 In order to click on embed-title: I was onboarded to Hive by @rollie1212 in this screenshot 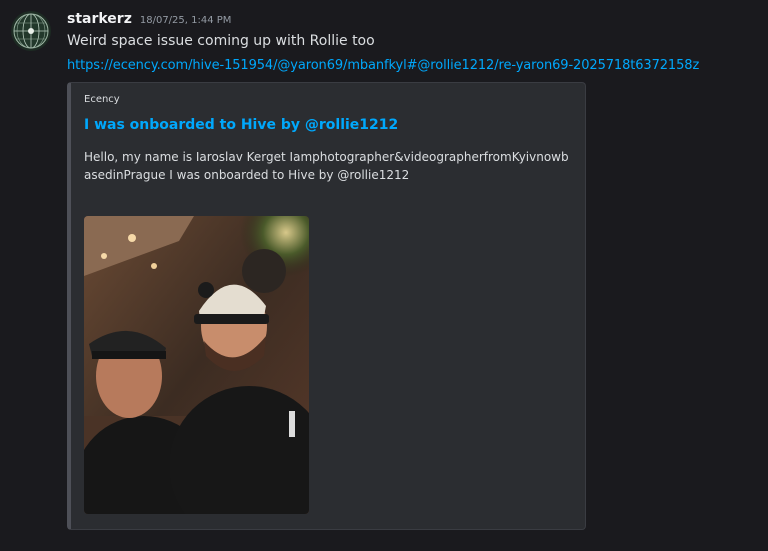, I will do `click(241, 125)`.